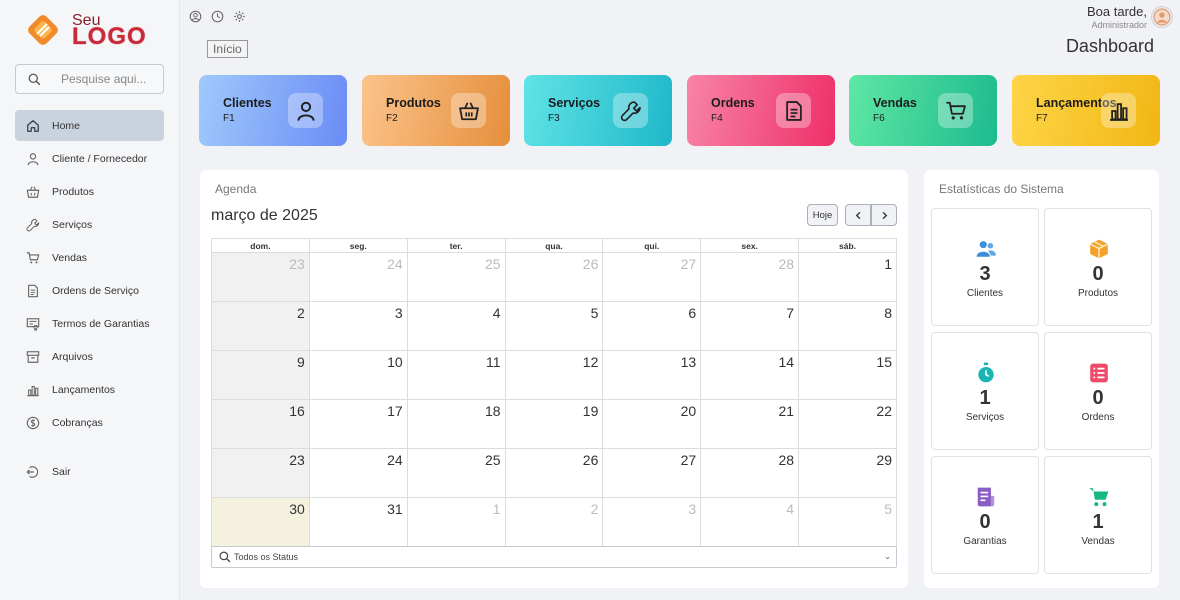  I want to click on next-month-button, so click(884, 215).